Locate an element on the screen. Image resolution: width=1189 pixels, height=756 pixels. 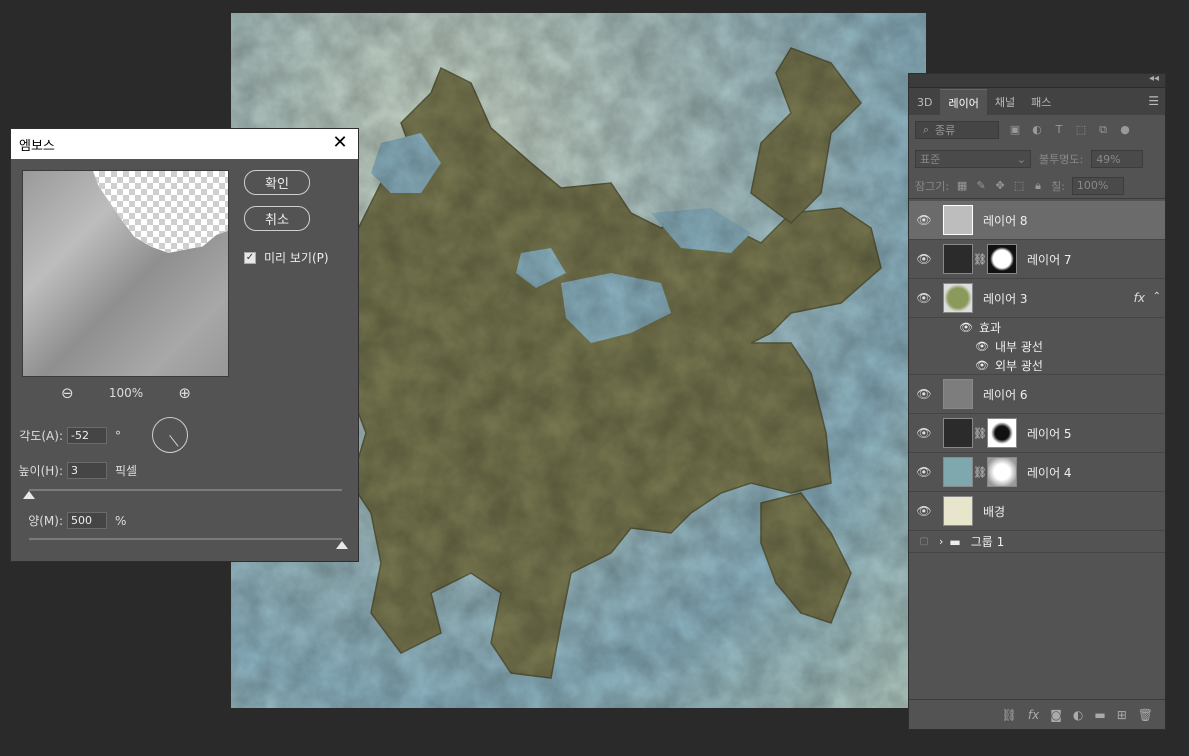
effect-name: 외부 광선 is located at coordinates (1018, 365).